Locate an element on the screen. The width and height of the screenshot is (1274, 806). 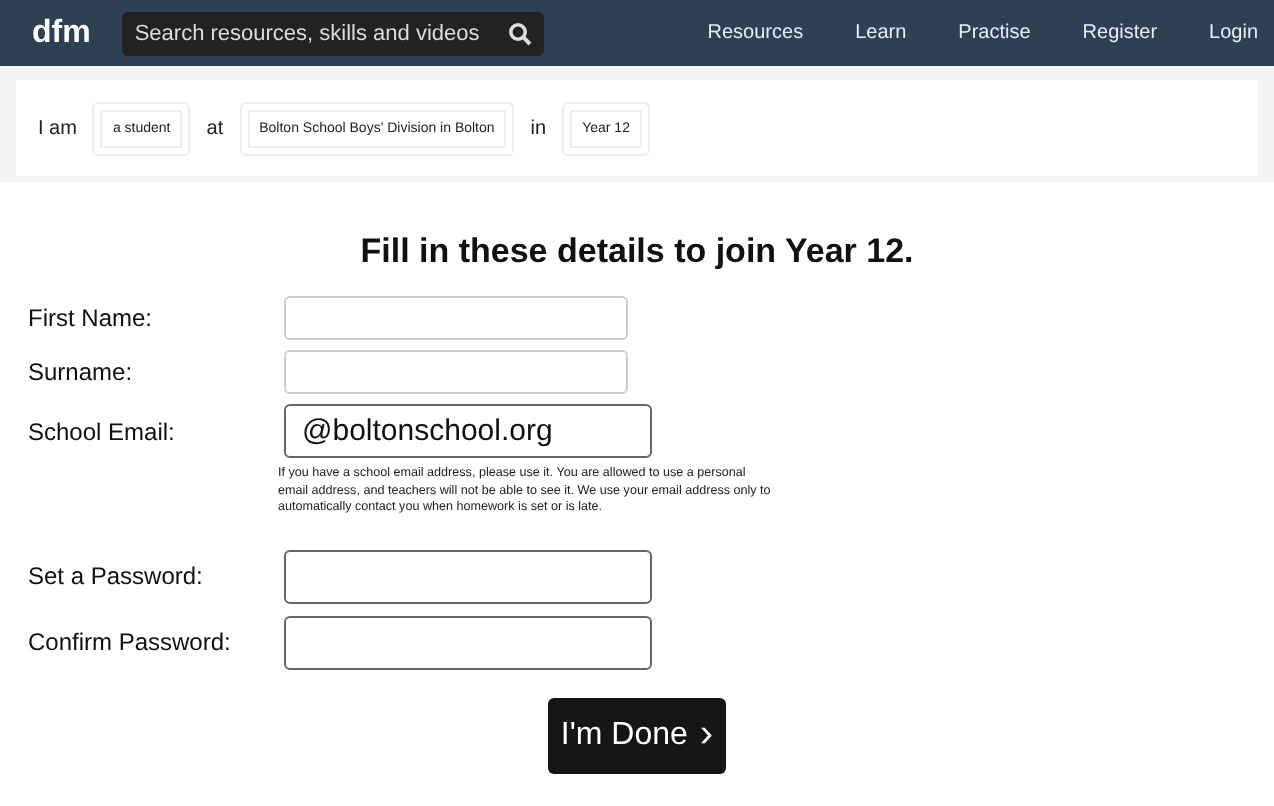
done-button: I'm Done › is located at coordinates (637, 735).